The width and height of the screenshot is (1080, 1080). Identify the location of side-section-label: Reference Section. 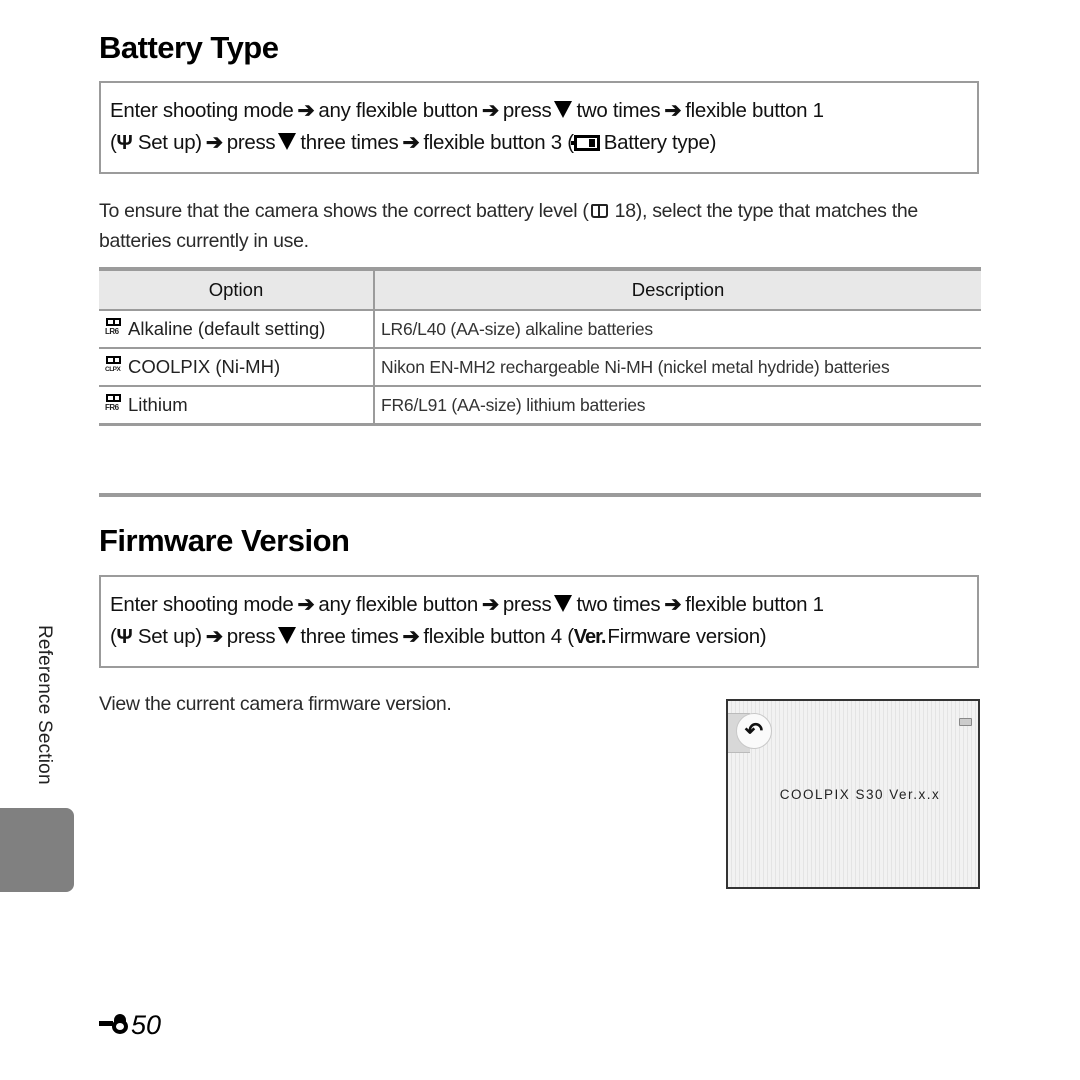
(44, 705).